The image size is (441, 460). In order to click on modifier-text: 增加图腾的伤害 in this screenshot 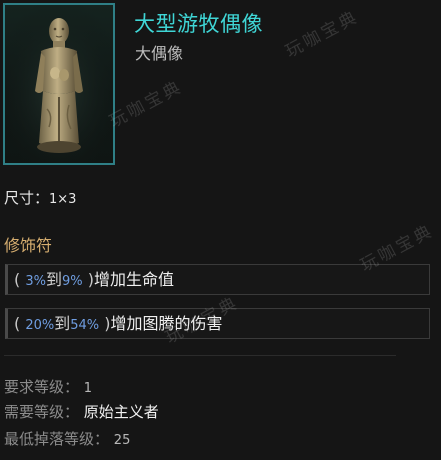, I will do `click(166, 323)`.